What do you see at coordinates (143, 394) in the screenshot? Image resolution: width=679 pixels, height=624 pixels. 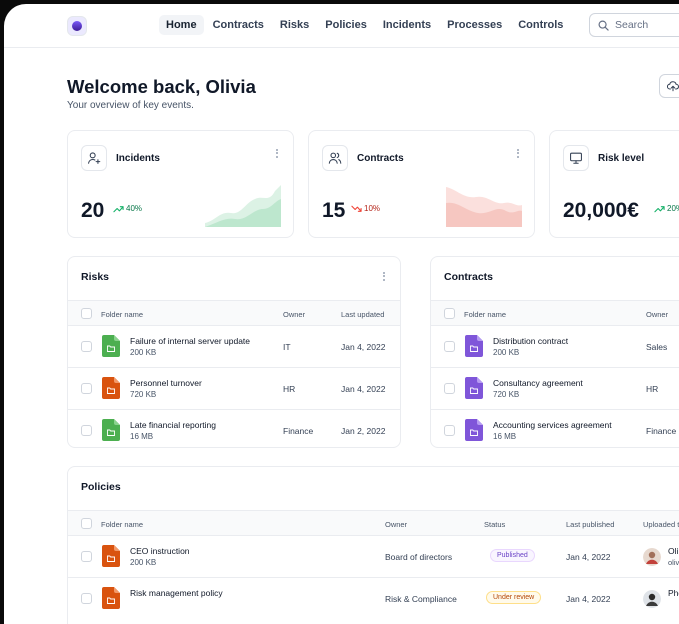 I see `file-size: 720 KB` at bounding box center [143, 394].